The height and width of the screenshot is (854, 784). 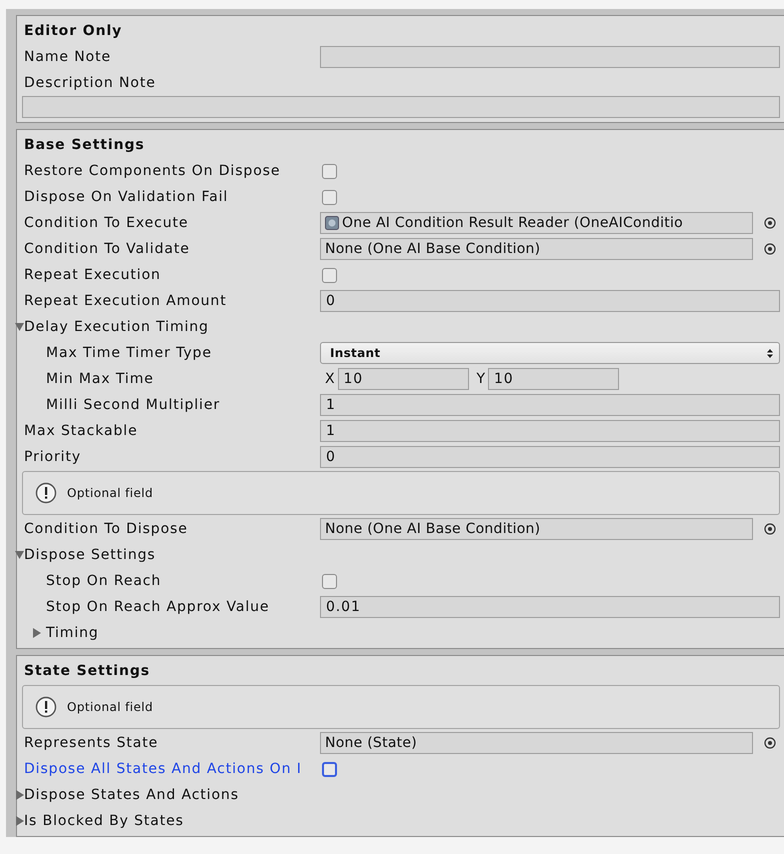 What do you see at coordinates (129, 353) in the screenshot?
I see `field-label: Max Time Timer Type` at bounding box center [129, 353].